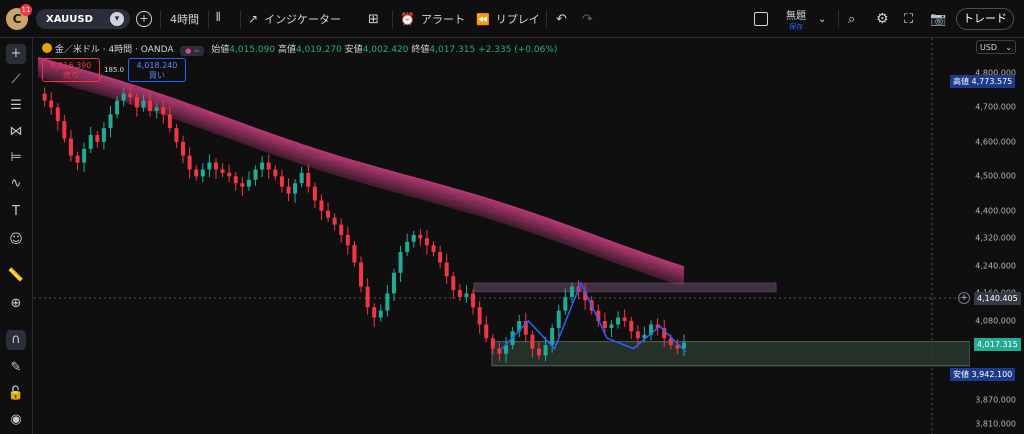 The width and height of the screenshot is (1024, 434). I want to click on ruler-tool-icon: 📏, so click(16, 276).